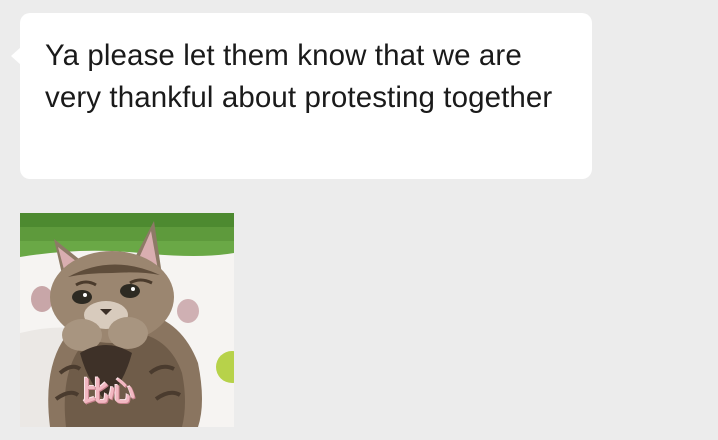  Describe the element at coordinates (108, 392) in the screenshot. I see `sticker-caption: 比心` at that location.